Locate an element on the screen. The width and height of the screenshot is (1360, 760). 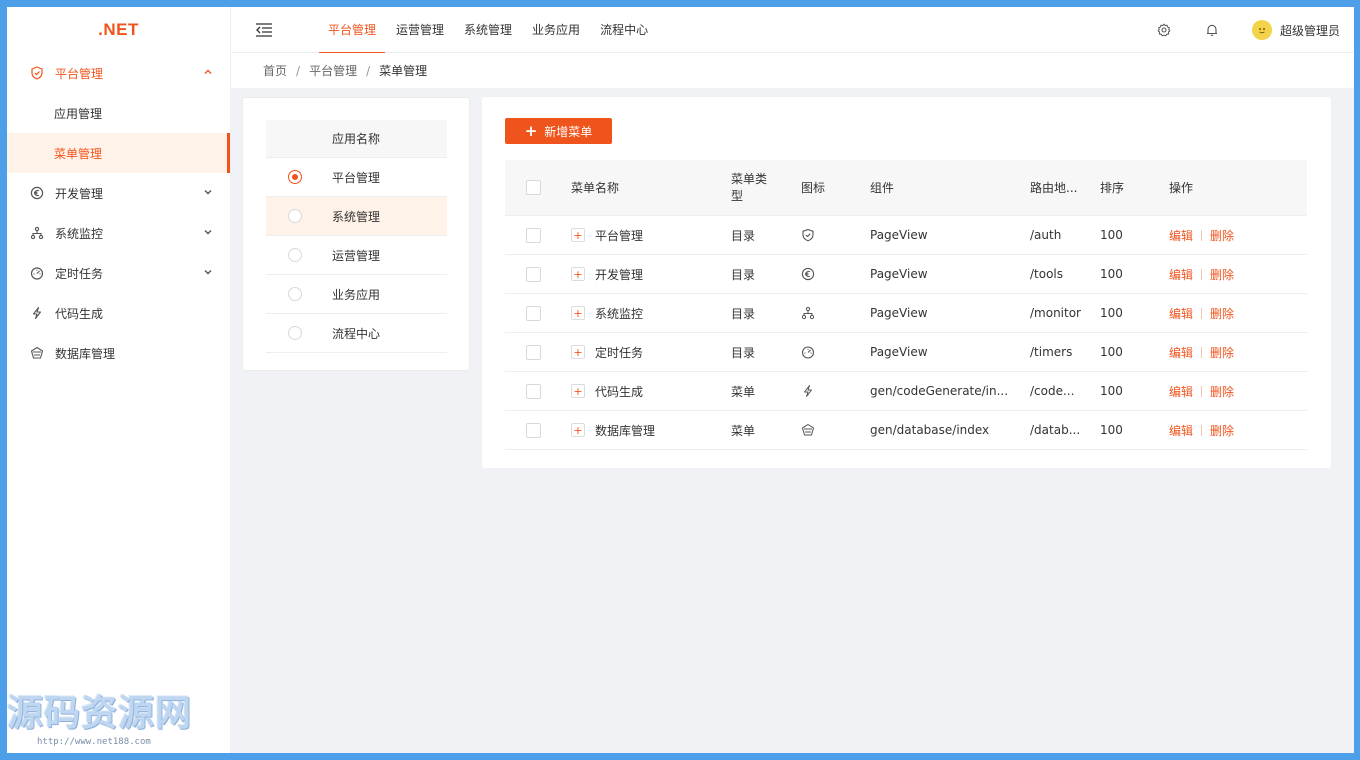
add-menu-label: 新增菜单 is located at coordinates (568, 131).